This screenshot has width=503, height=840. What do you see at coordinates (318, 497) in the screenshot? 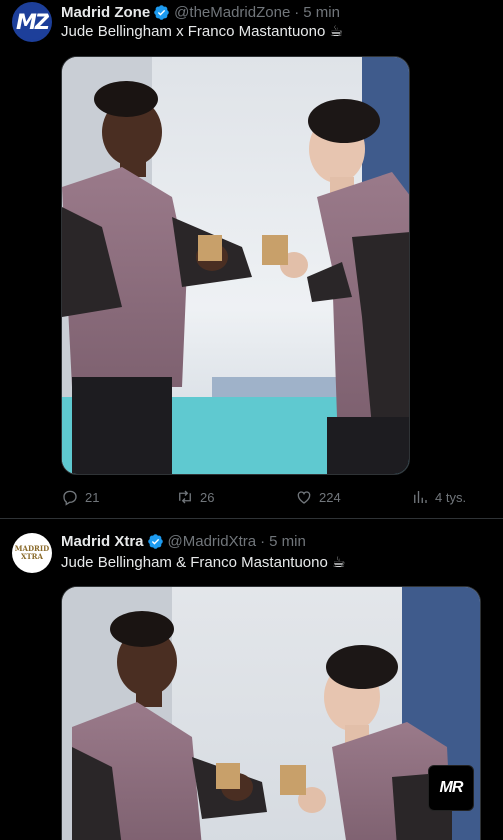
I see `like-button: 224` at bounding box center [318, 497].